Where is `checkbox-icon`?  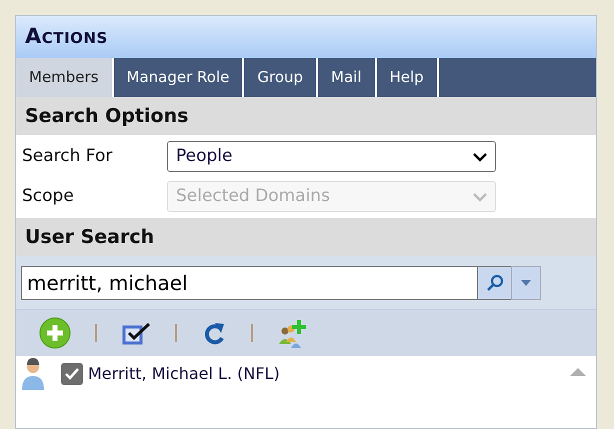
checkbox-icon is located at coordinates (136, 333).